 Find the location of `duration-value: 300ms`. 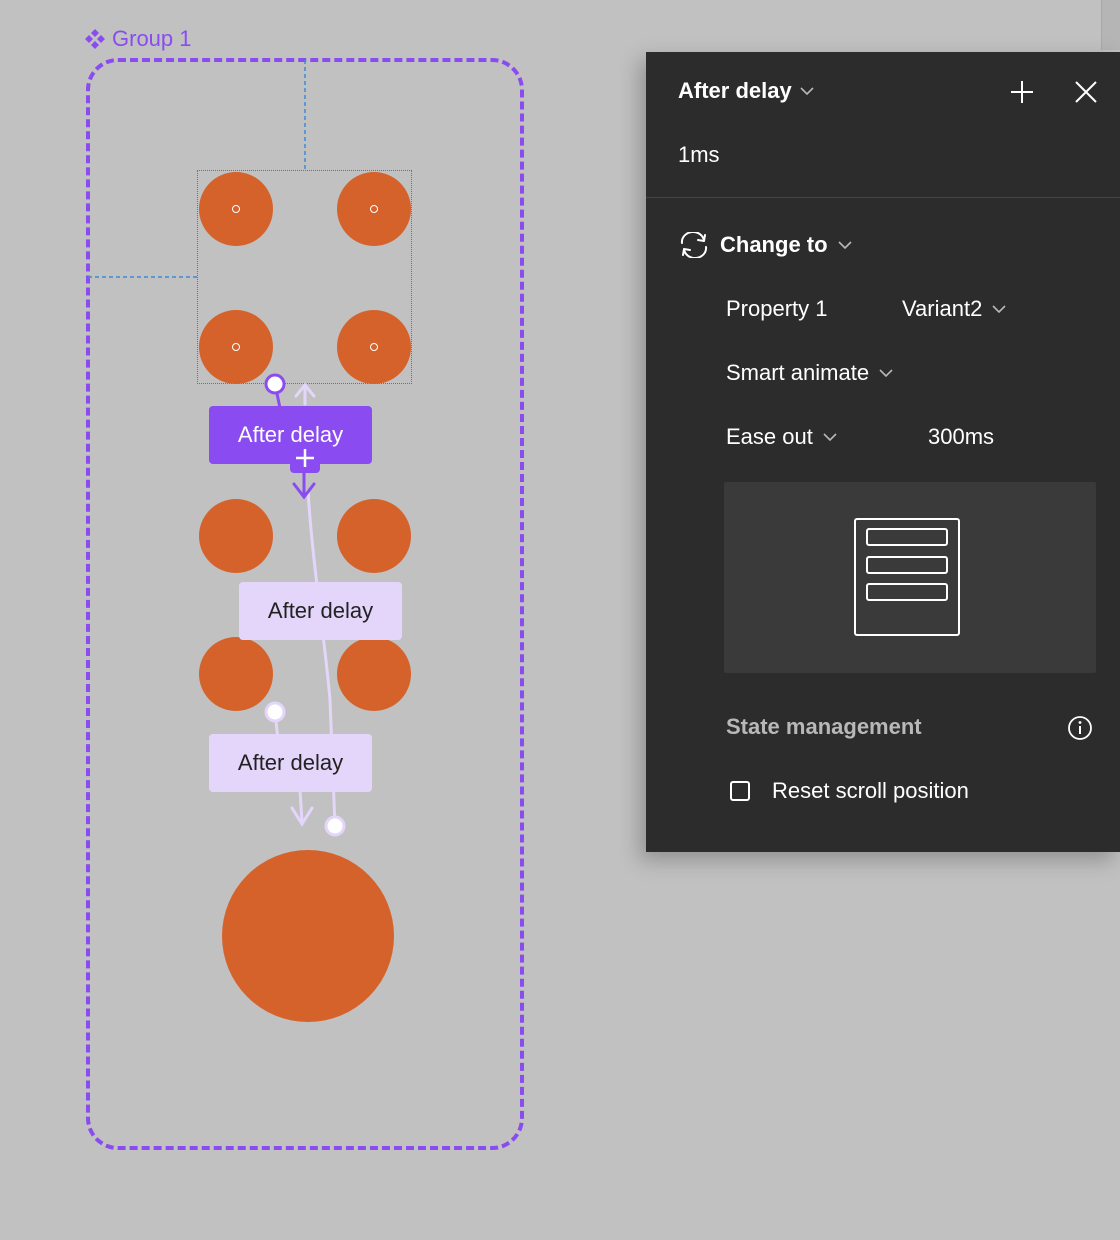

duration-value: 300ms is located at coordinates (961, 436).